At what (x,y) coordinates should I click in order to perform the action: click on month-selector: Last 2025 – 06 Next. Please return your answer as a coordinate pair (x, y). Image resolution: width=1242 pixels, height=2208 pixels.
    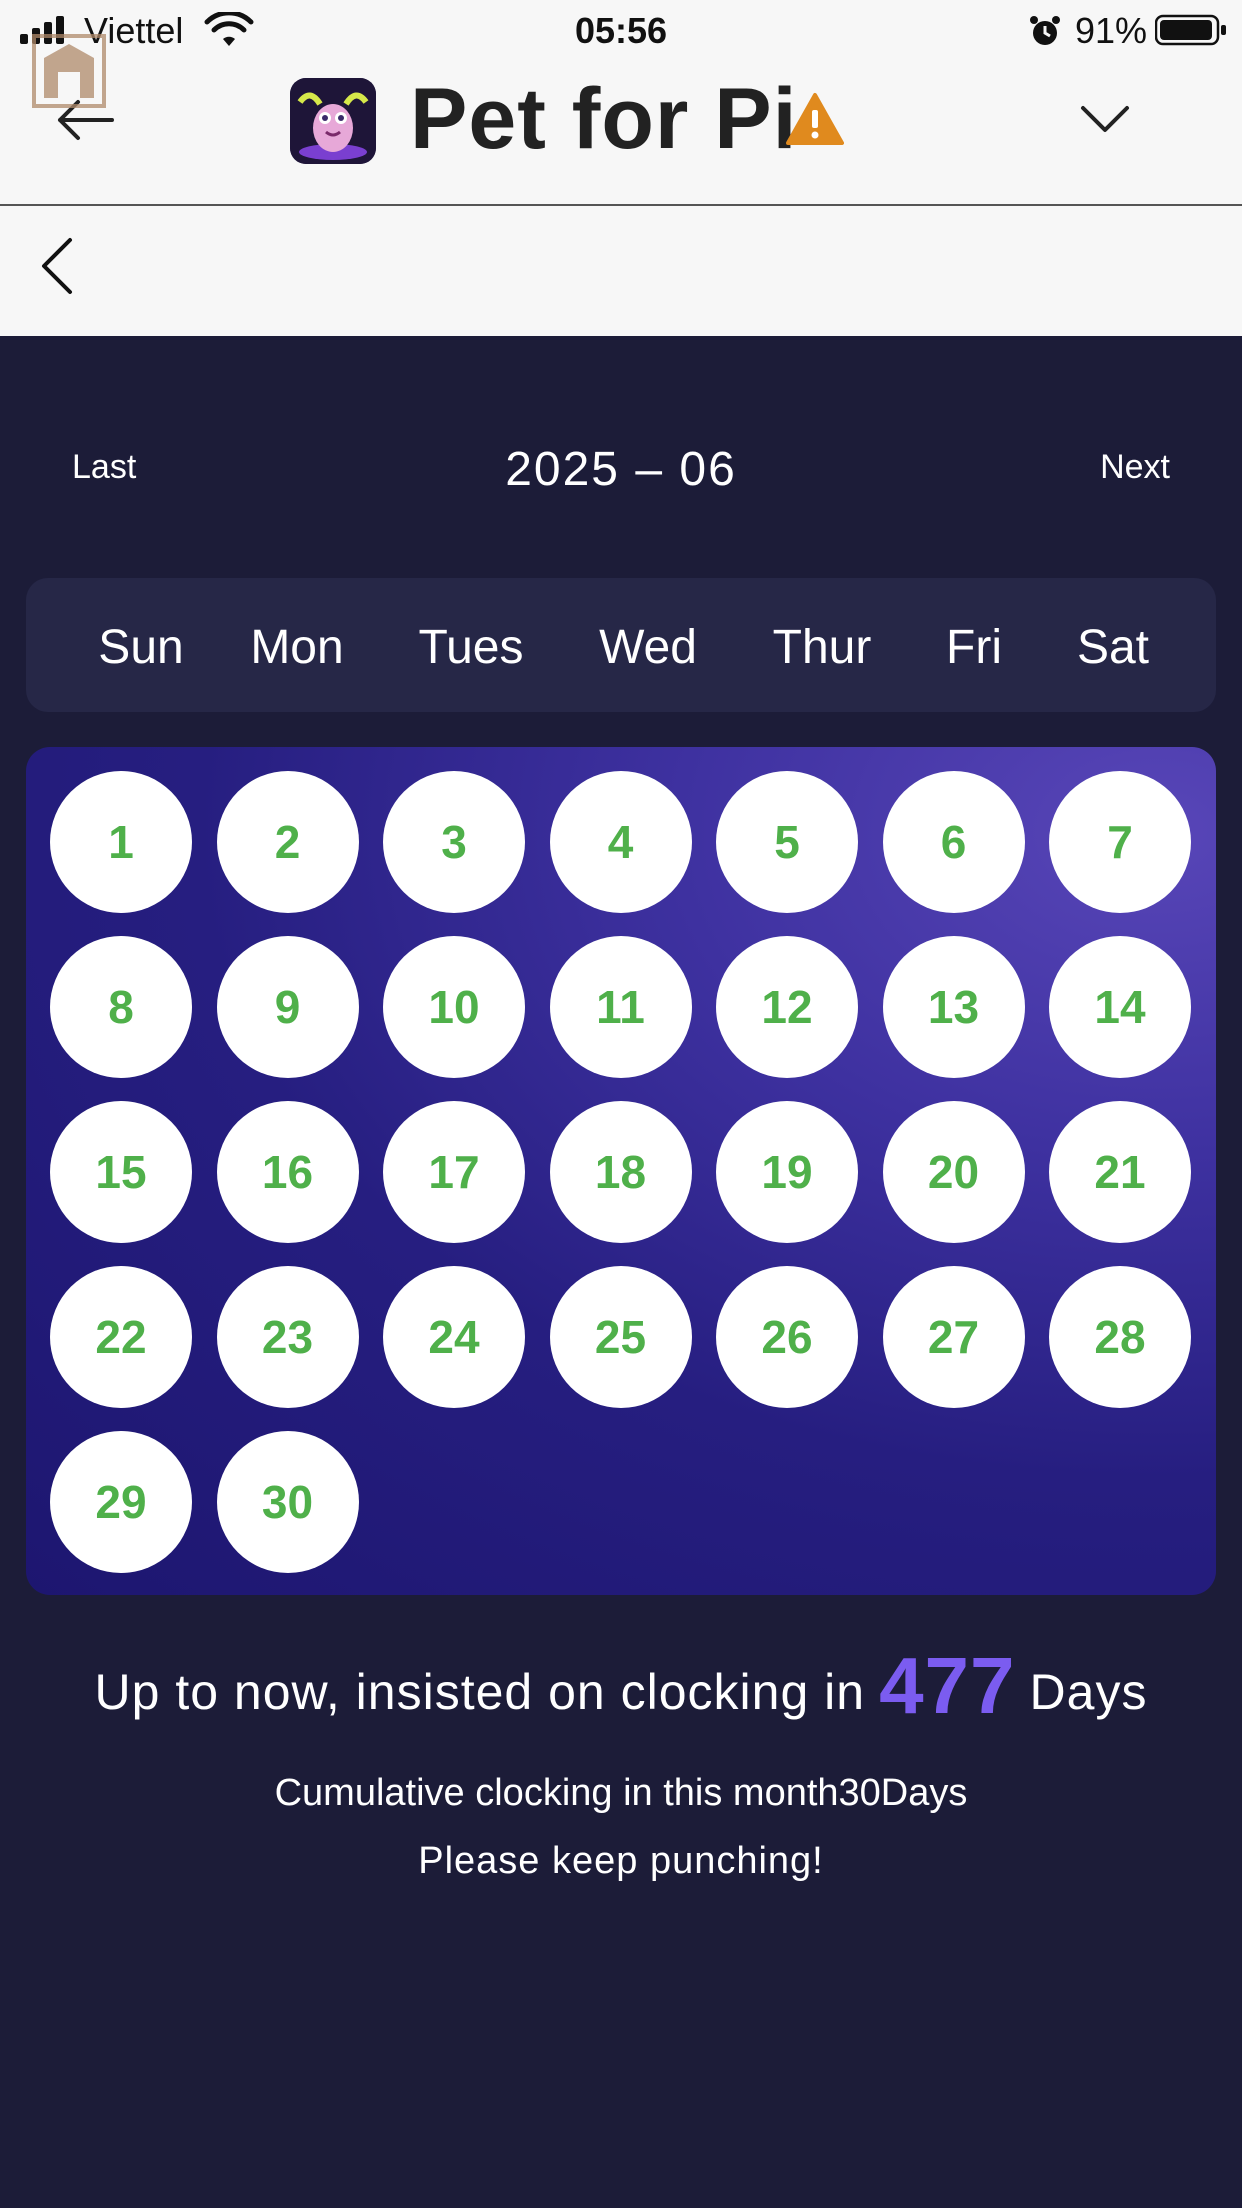
    Looking at the image, I should click on (621, 470).